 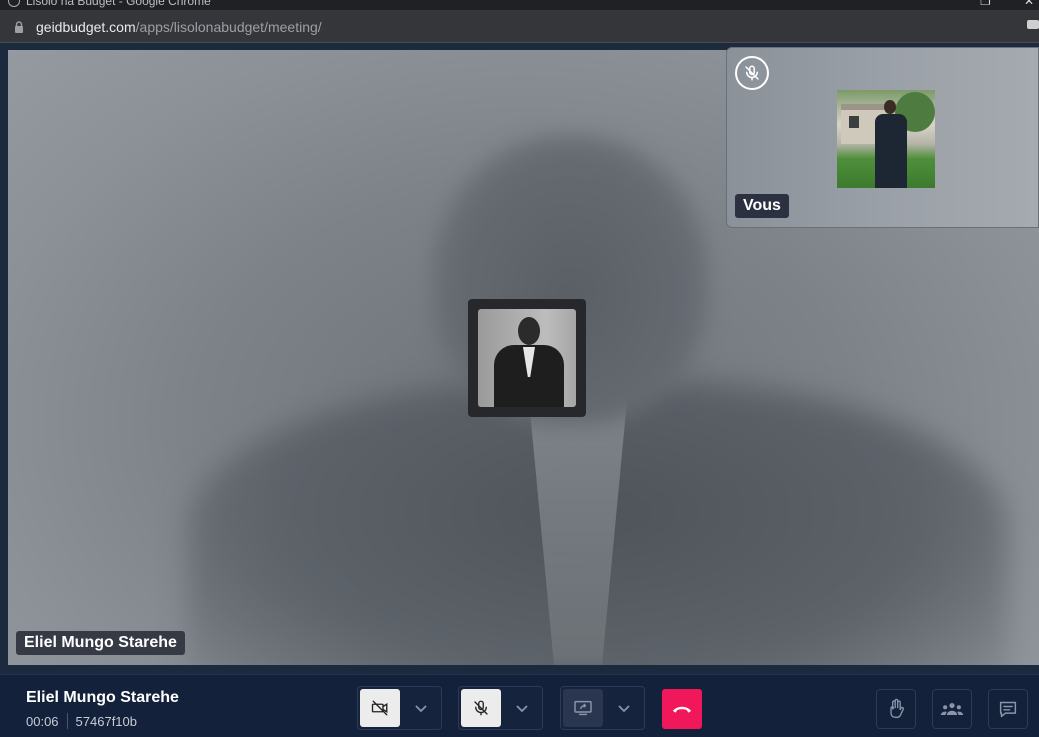 I want to click on self-view-tile: Vous, so click(x=882, y=137).